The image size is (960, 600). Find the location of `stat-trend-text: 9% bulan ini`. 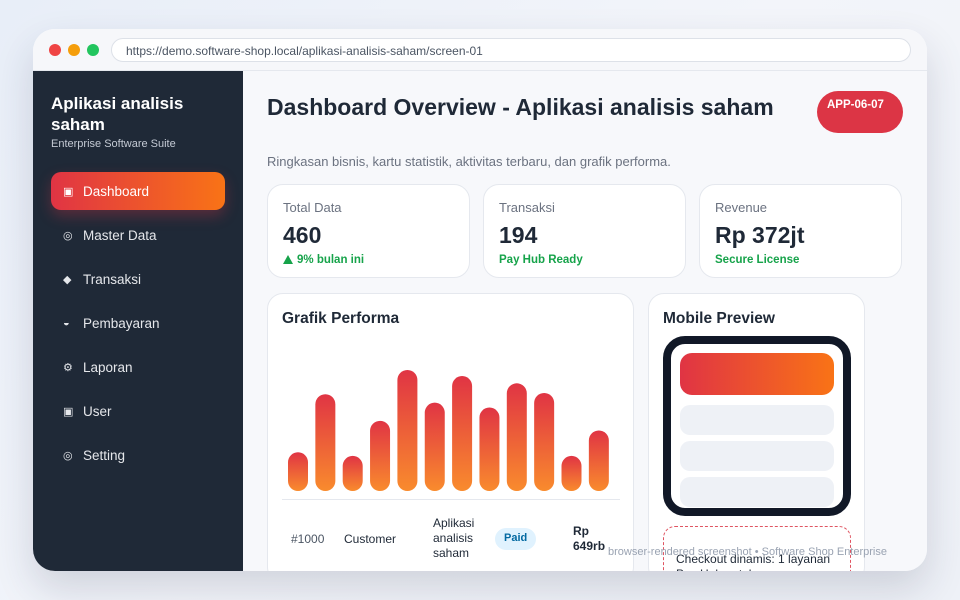

stat-trend-text: 9% bulan ini is located at coordinates (331, 260).